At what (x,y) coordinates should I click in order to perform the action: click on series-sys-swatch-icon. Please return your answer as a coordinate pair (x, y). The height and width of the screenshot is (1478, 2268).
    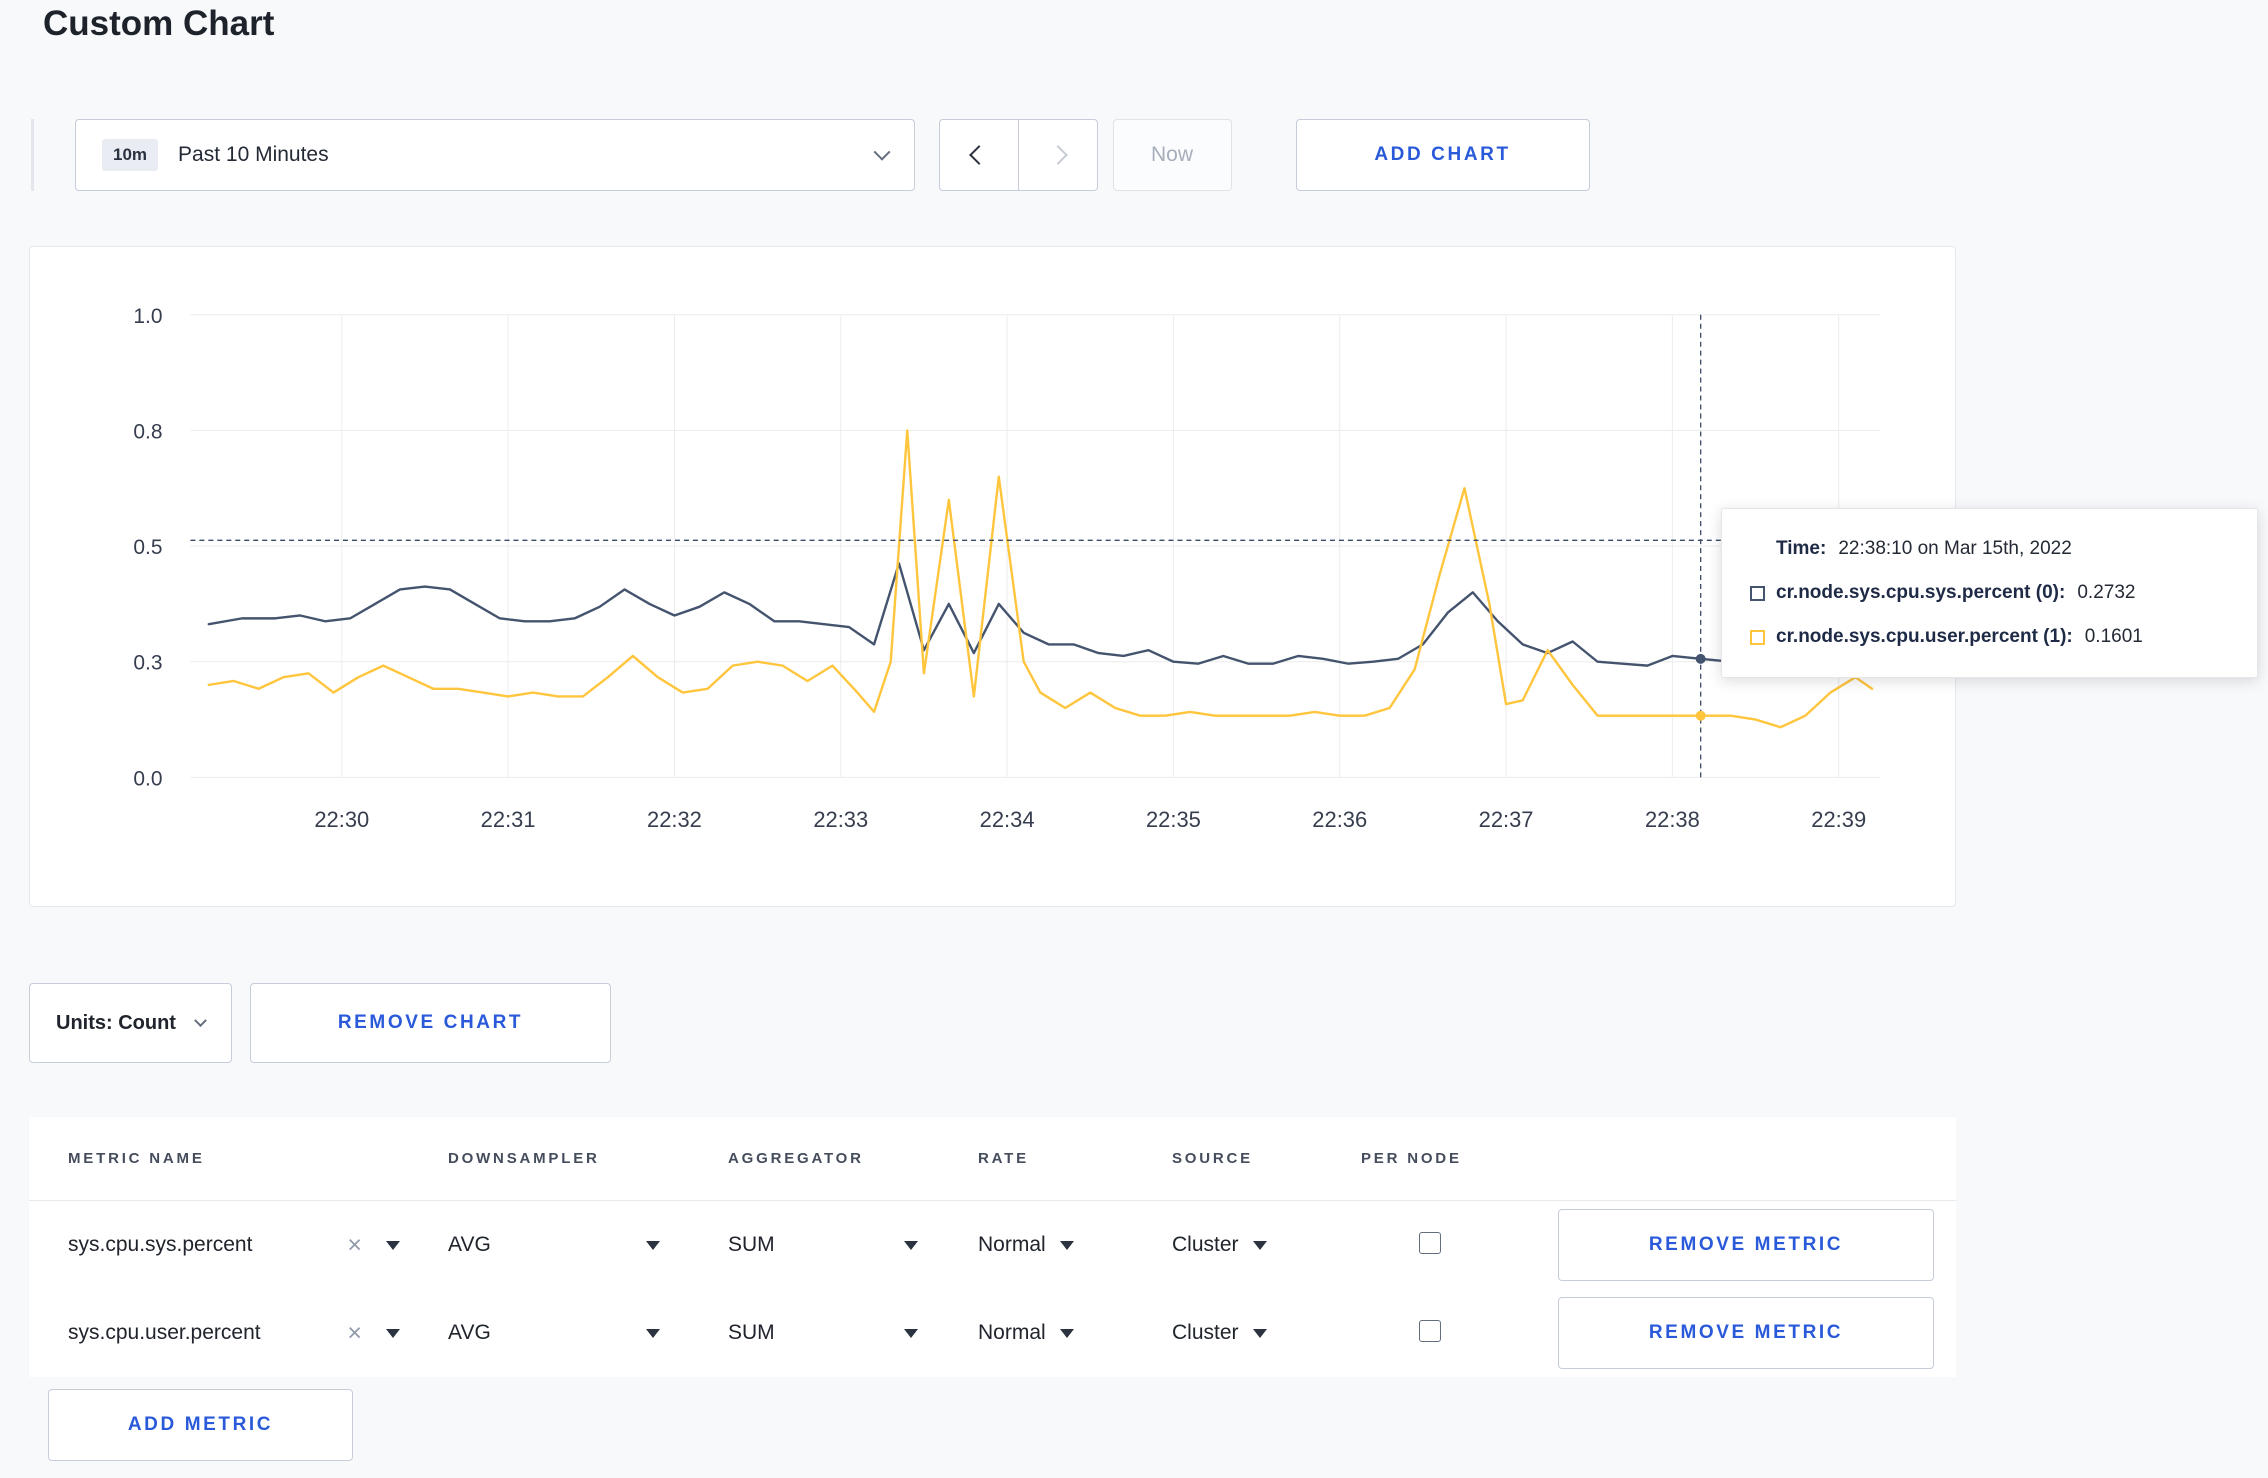
    Looking at the image, I should click on (1757, 593).